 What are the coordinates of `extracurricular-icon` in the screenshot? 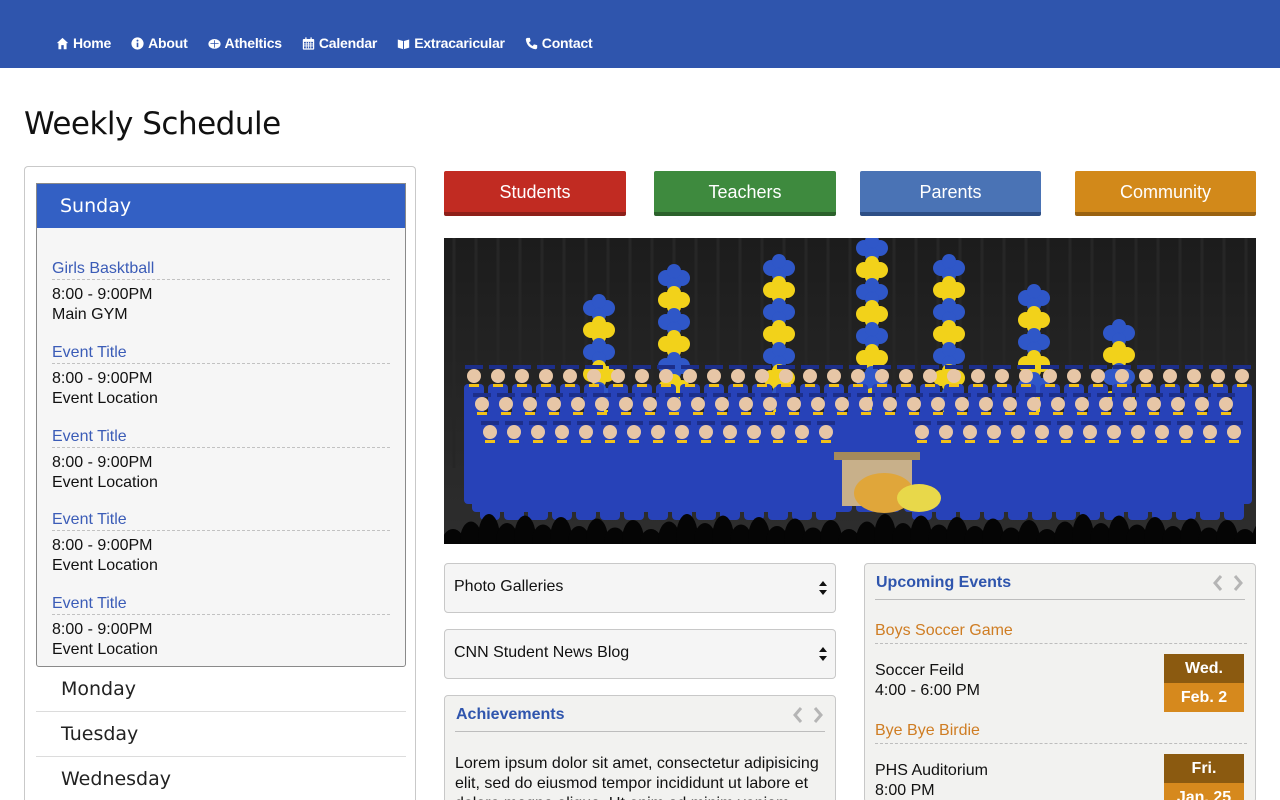 It's located at (404, 43).